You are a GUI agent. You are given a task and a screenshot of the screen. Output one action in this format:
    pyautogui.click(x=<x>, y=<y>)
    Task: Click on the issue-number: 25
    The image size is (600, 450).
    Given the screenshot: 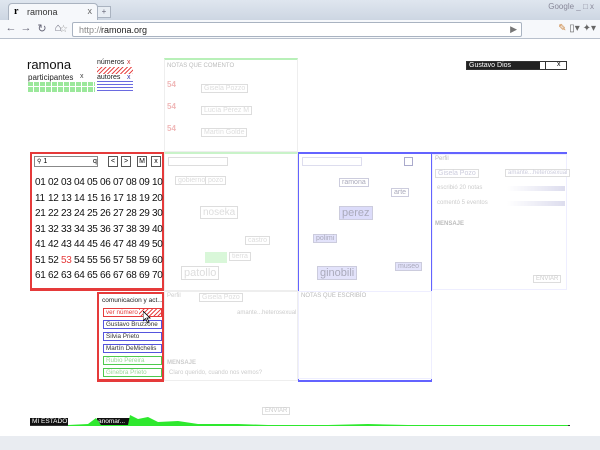 What is the action you would take?
    pyautogui.click(x=93, y=214)
    